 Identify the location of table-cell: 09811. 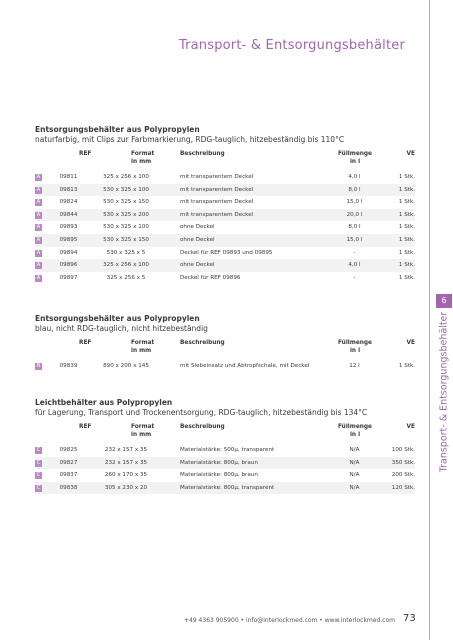
(68, 177).